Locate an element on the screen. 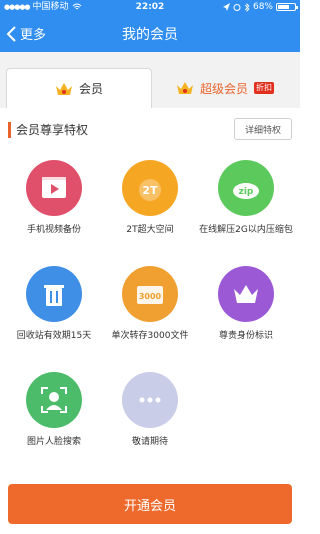  feature-recycle-bin: 回收站有效期15天 is located at coordinates (54, 304).